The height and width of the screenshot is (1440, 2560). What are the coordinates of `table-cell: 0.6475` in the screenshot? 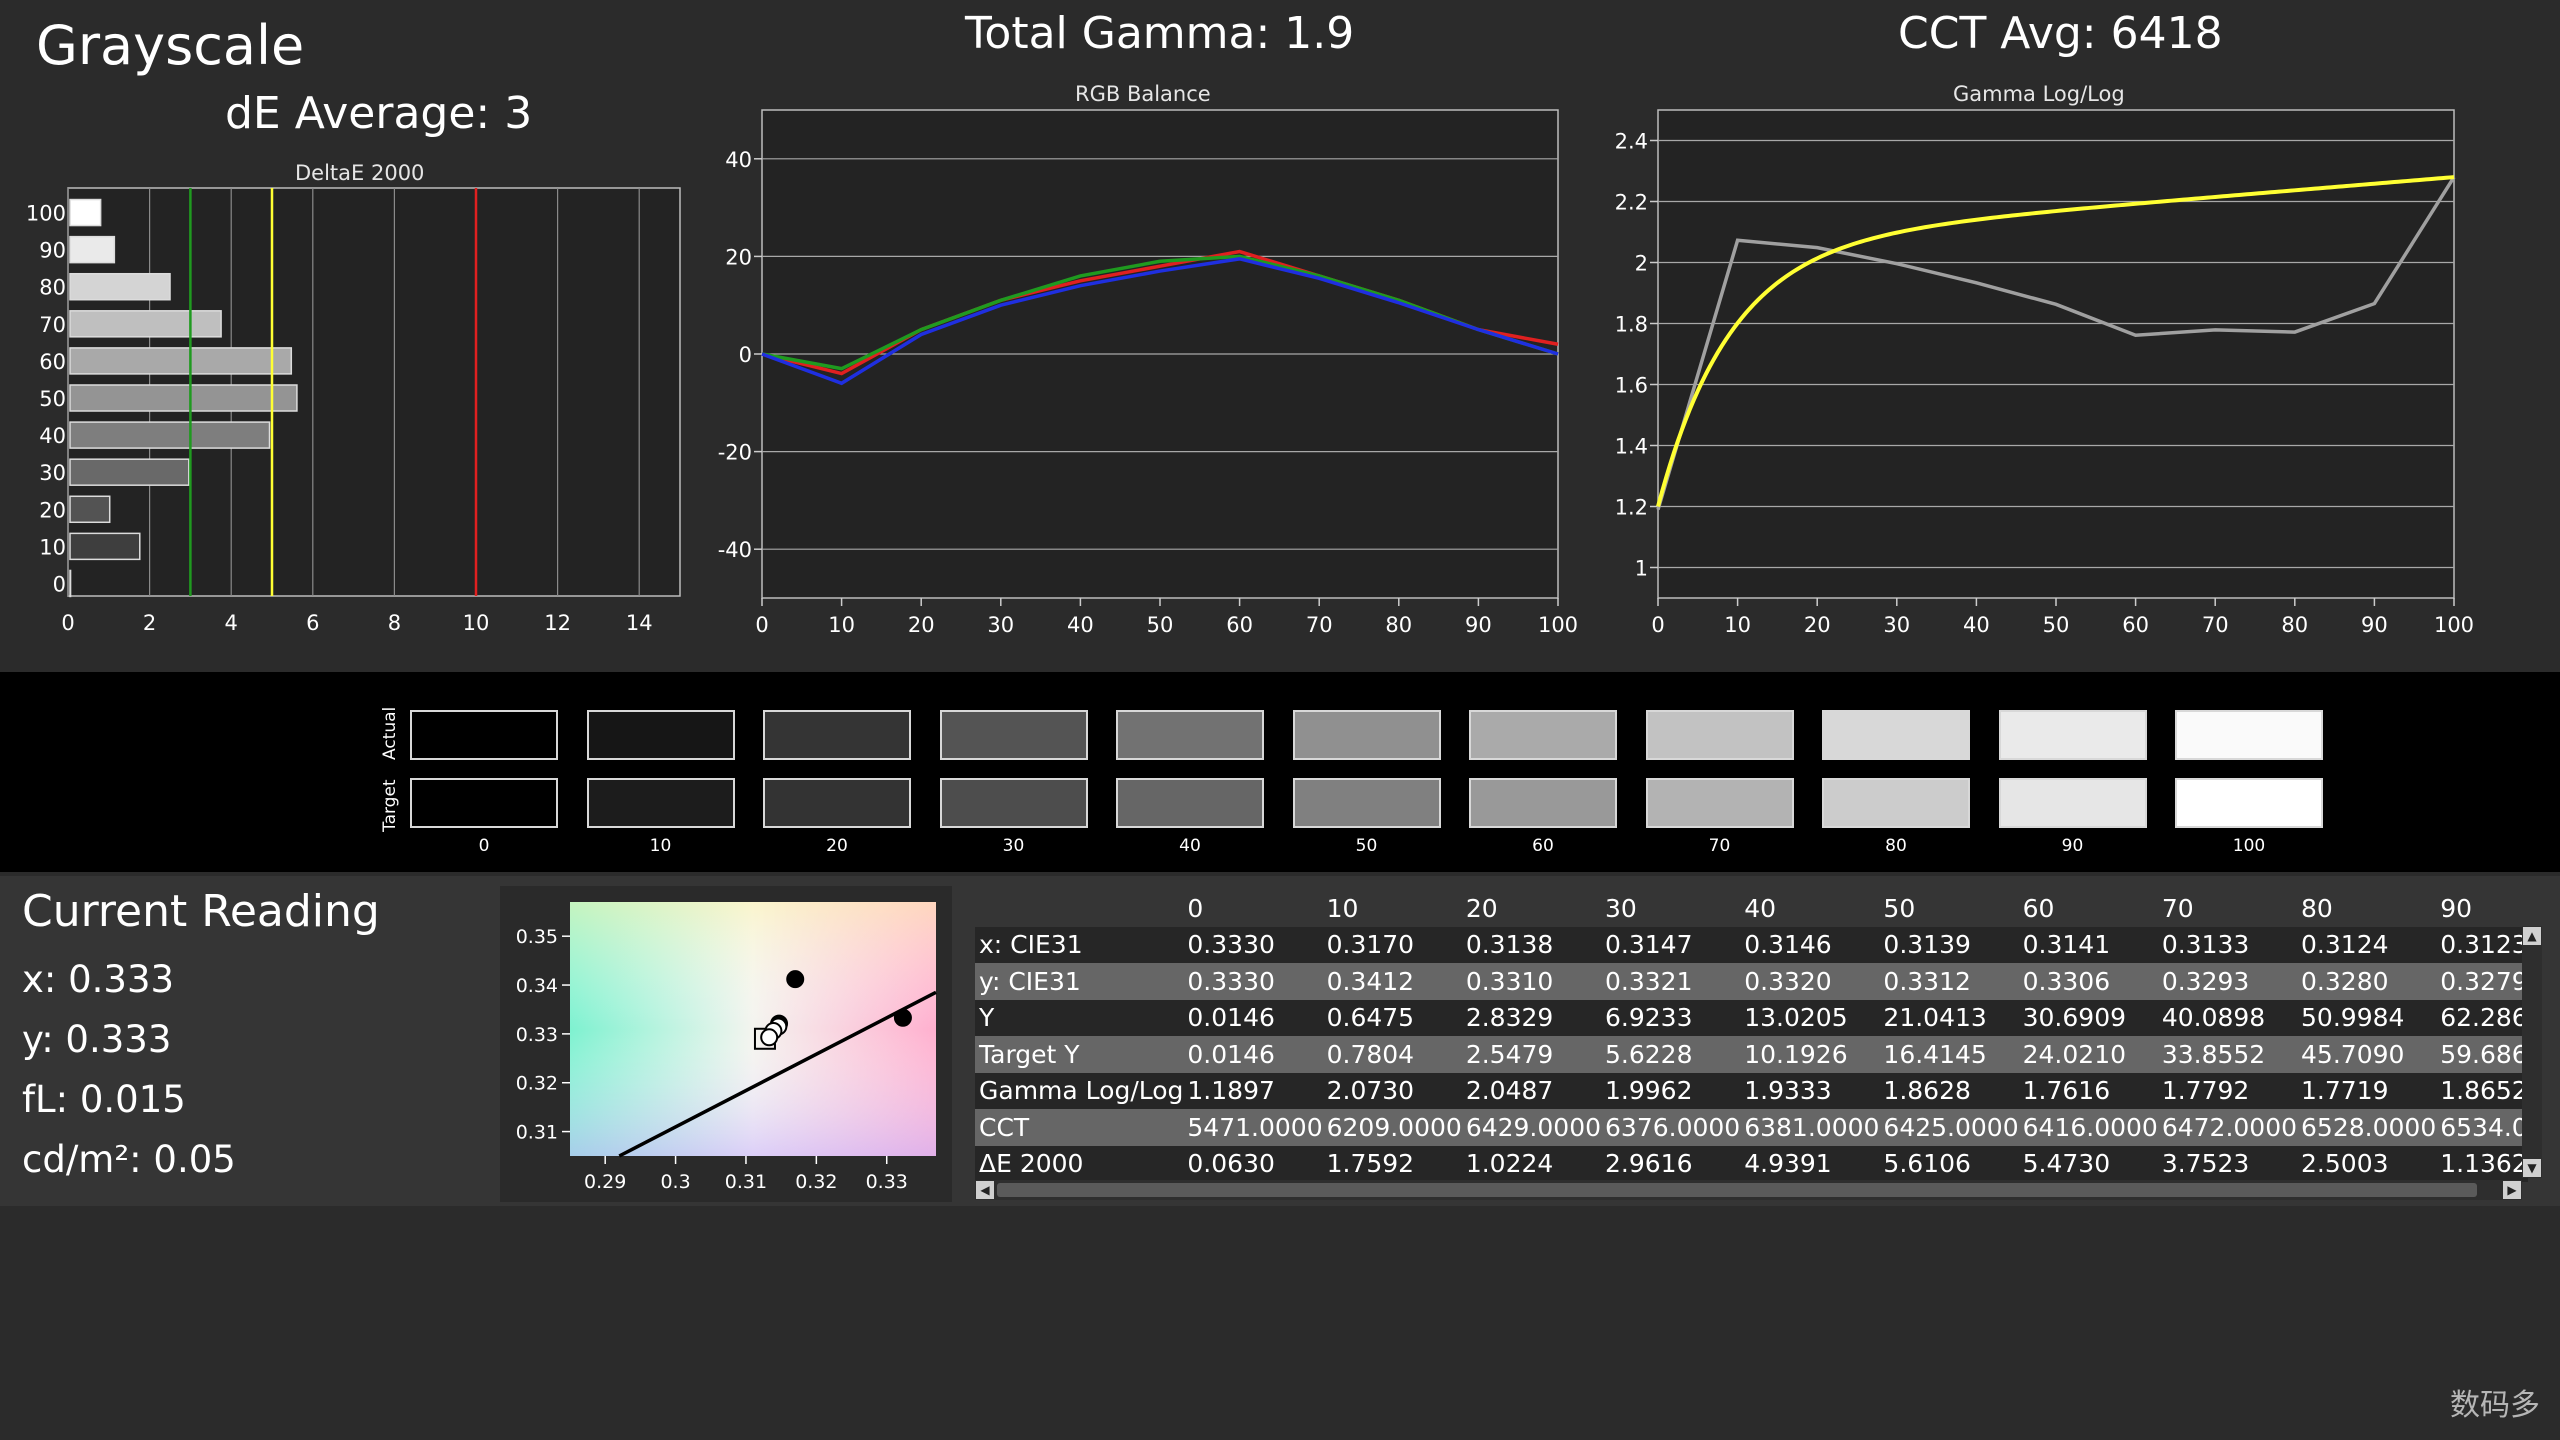 It's located at (1392, 1017).